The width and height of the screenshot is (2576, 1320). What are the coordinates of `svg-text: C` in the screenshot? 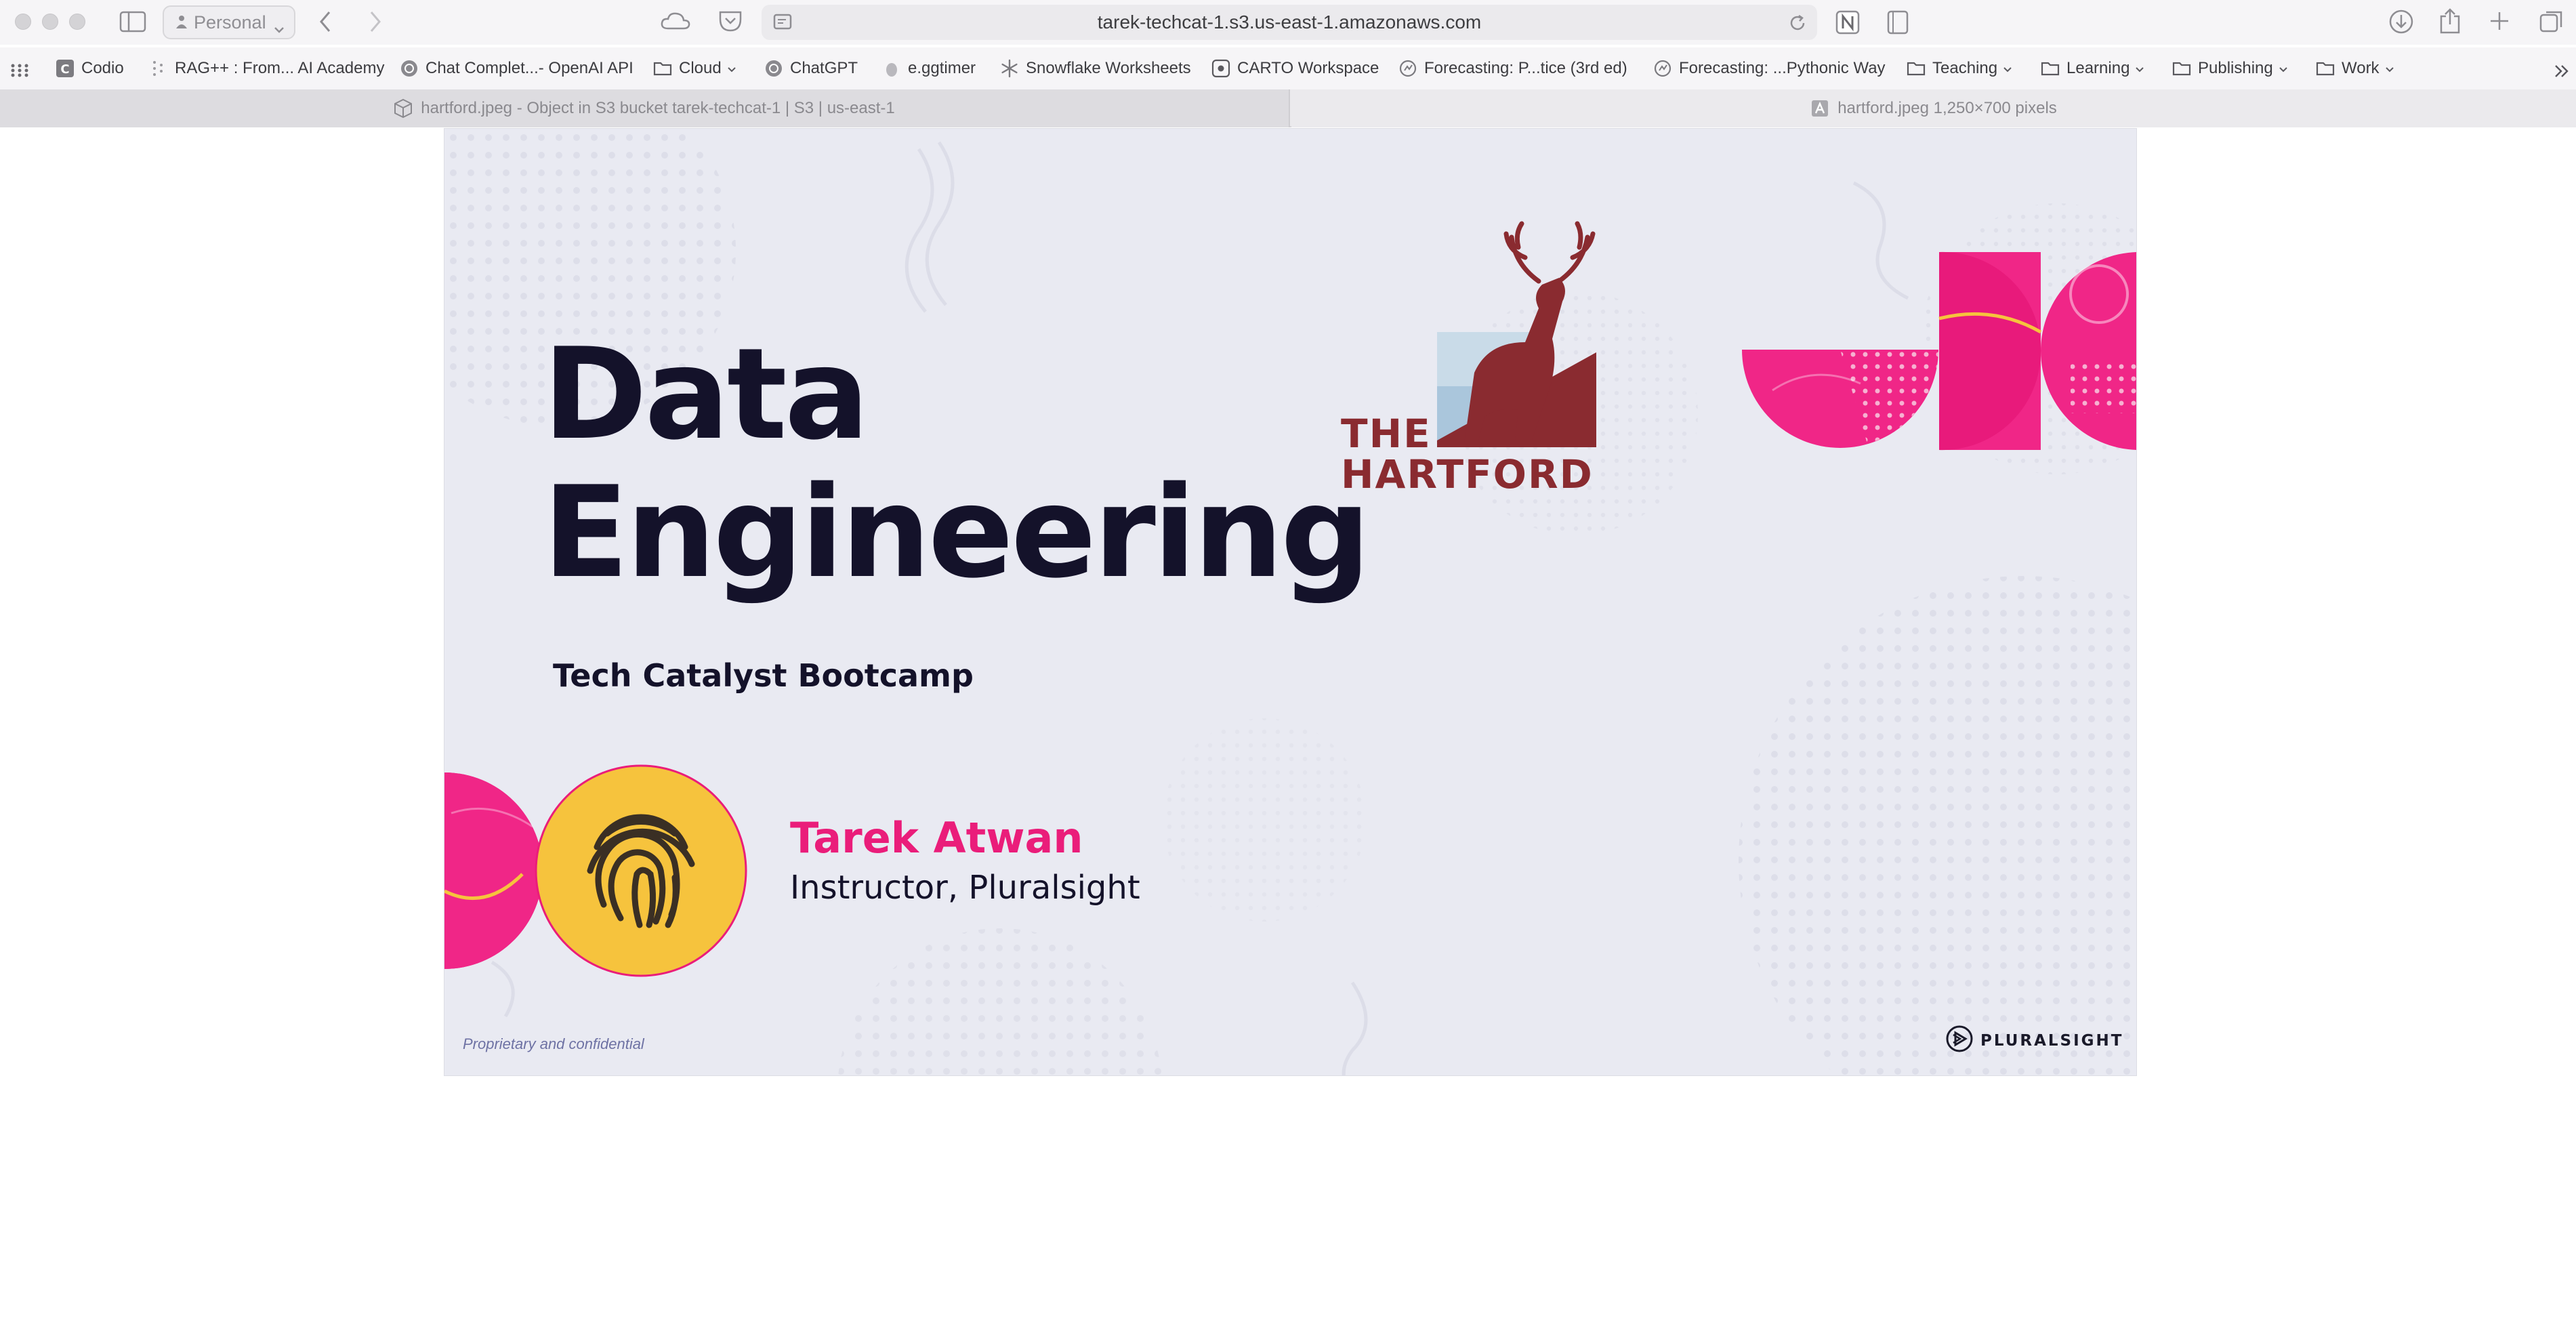 It's located at (64, 69).